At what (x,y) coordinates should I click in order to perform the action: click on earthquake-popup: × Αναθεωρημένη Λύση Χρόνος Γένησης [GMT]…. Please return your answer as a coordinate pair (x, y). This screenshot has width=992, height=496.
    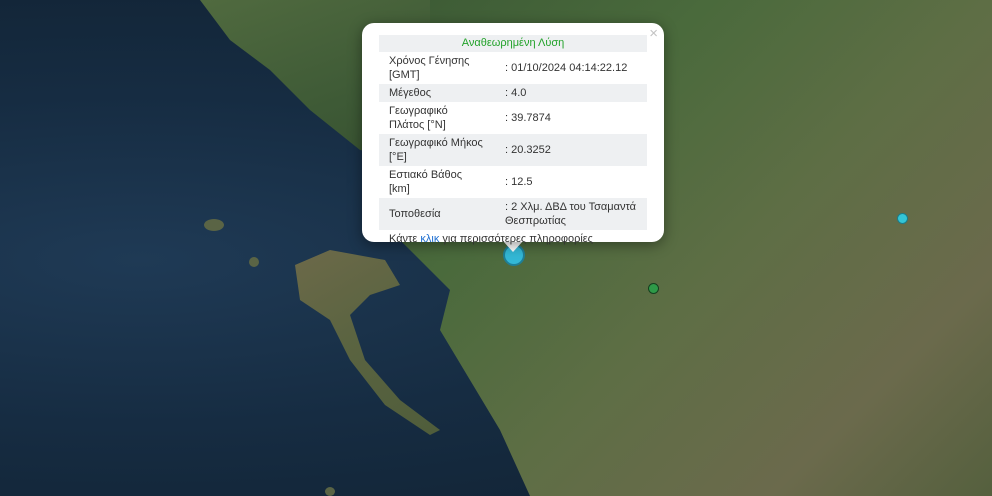
    Looking at the image, I should click on (513, 134).